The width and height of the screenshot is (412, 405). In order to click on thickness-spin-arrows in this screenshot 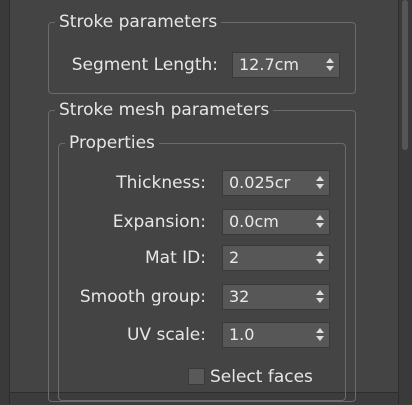, I will do `click(320, 183)`.